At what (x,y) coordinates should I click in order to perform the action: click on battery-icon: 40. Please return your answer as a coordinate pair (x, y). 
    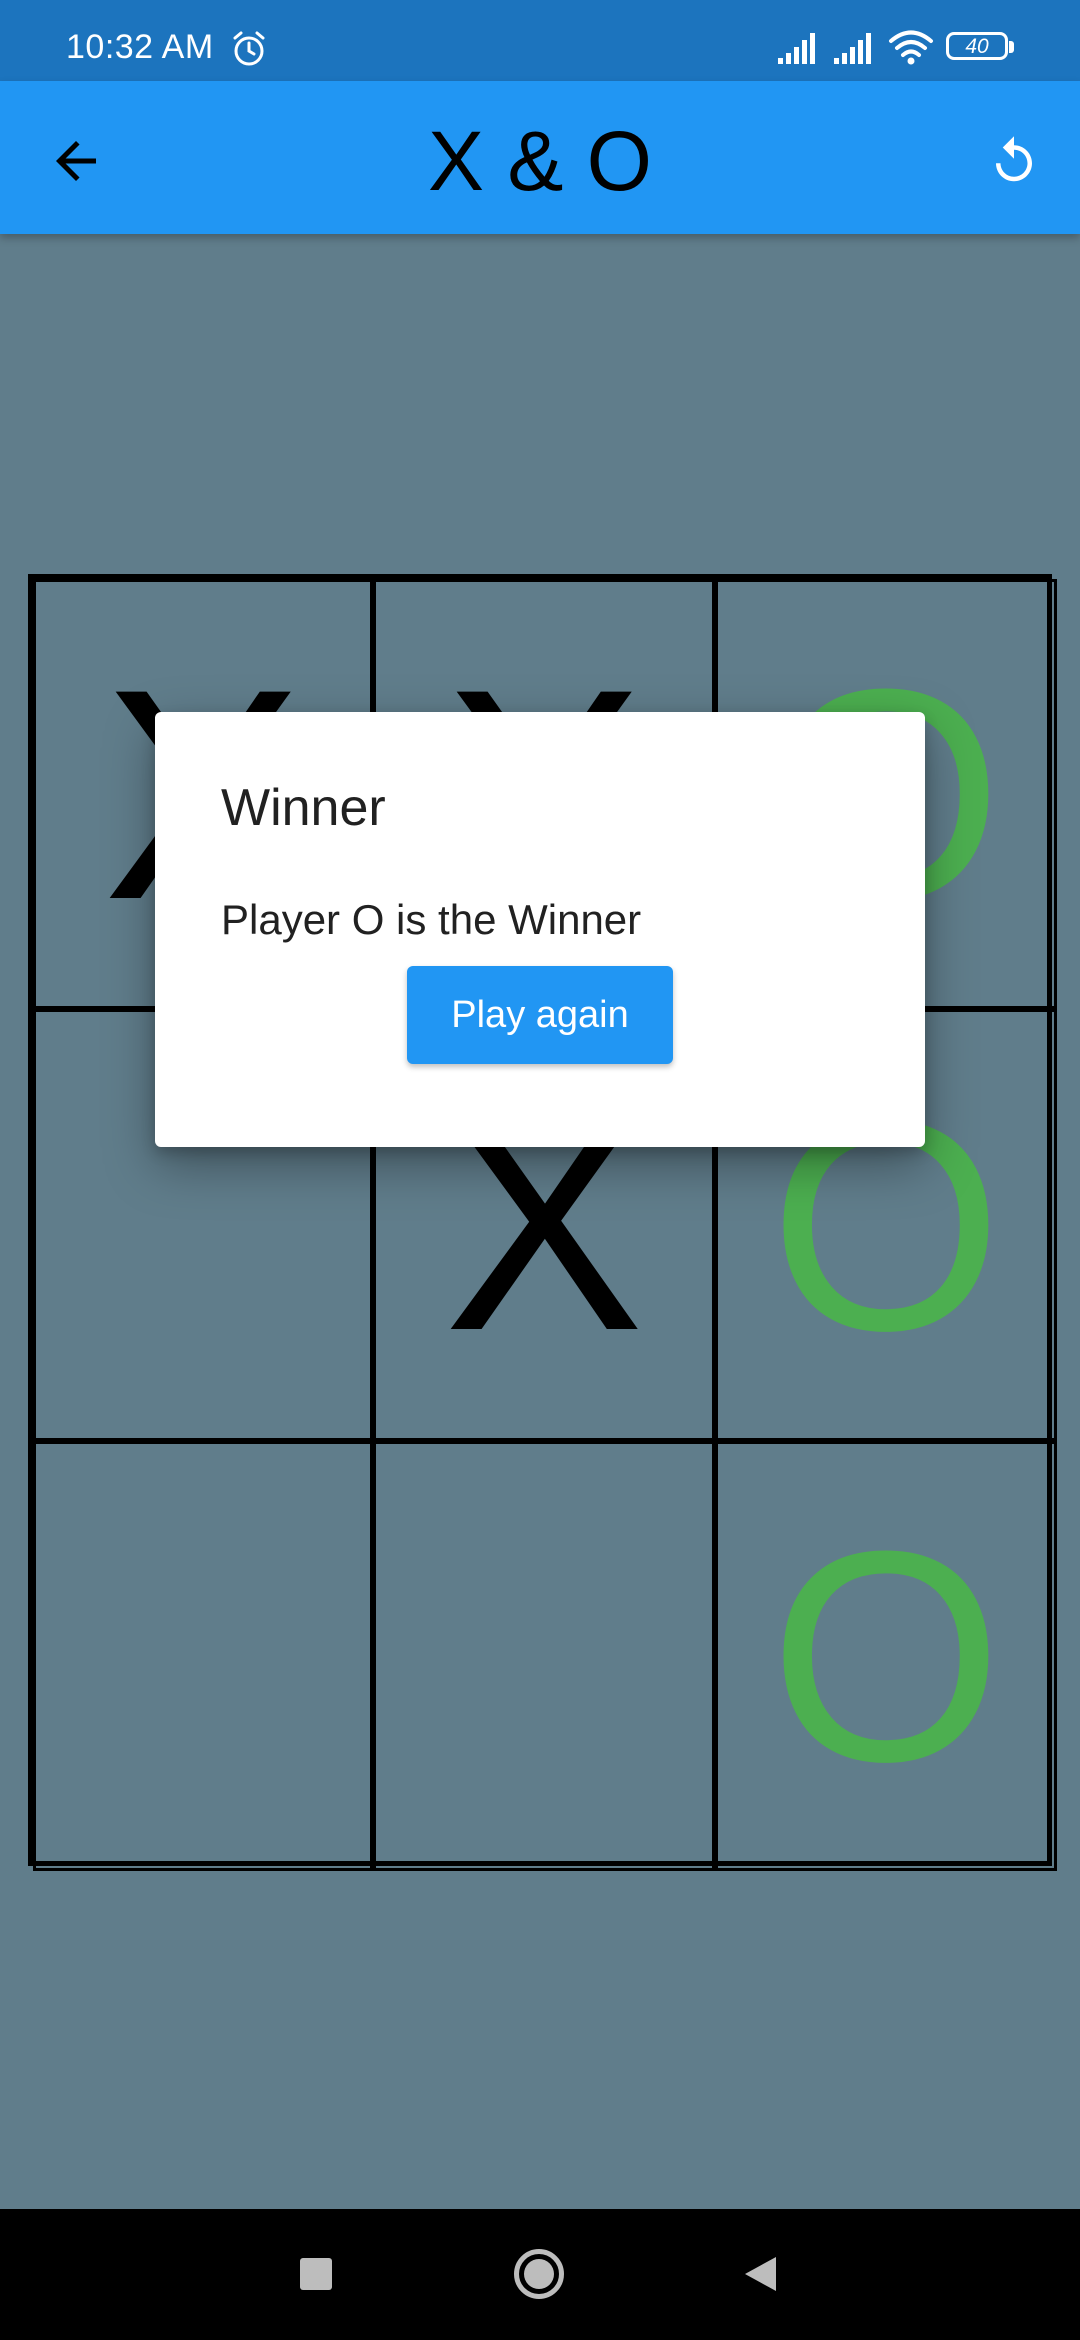
    Looking at the image, I should click on (981, 48).